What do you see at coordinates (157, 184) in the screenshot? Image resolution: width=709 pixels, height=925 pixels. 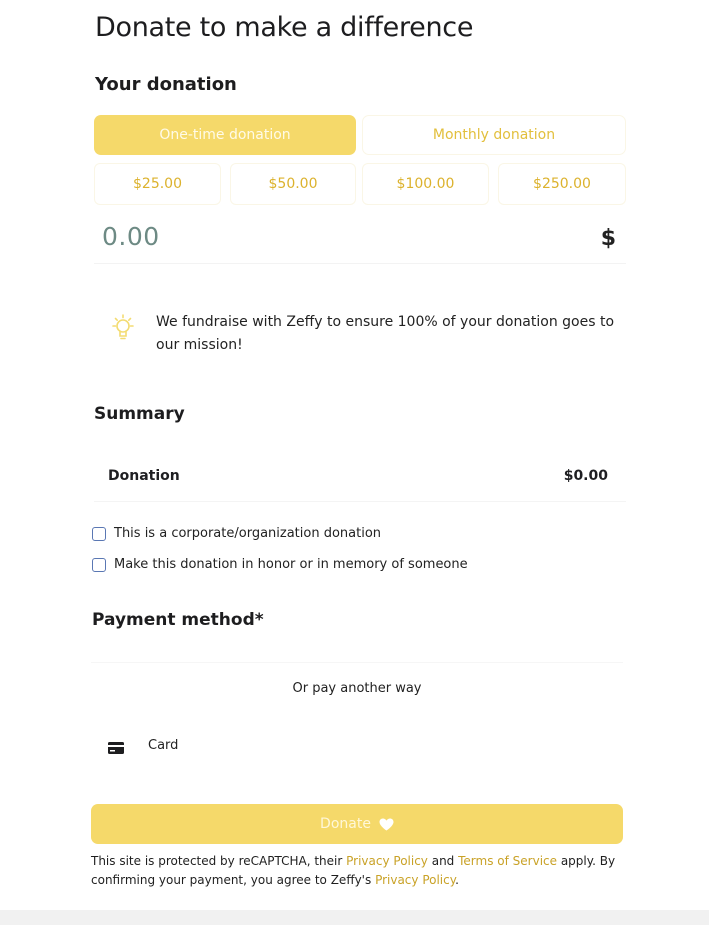 I see `amount-button-25: $25.00` at bounding box center [157, 184].